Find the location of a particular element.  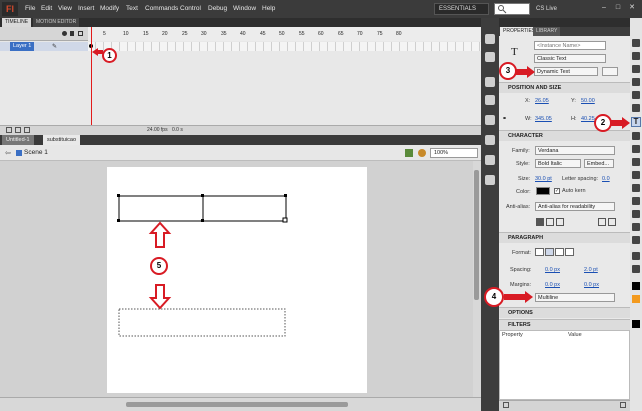

eraser-icon is located at coordinates (636, 240).